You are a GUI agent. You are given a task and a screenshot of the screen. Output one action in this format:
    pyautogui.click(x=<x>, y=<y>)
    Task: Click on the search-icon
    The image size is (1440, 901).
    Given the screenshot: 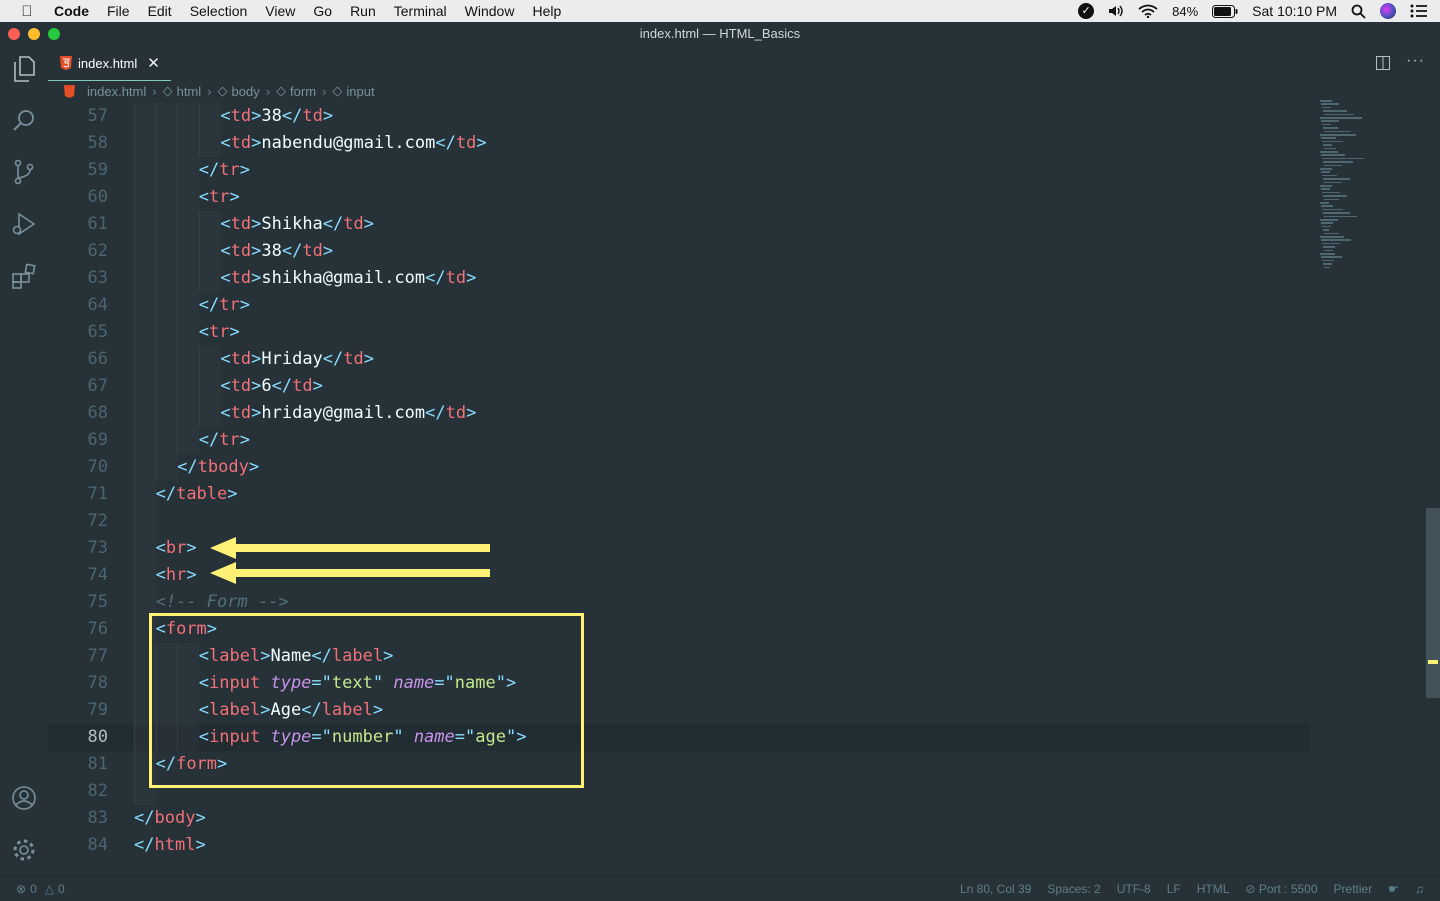 What is the action you would take?
    pyautogui.click(x=24, y=120)
    